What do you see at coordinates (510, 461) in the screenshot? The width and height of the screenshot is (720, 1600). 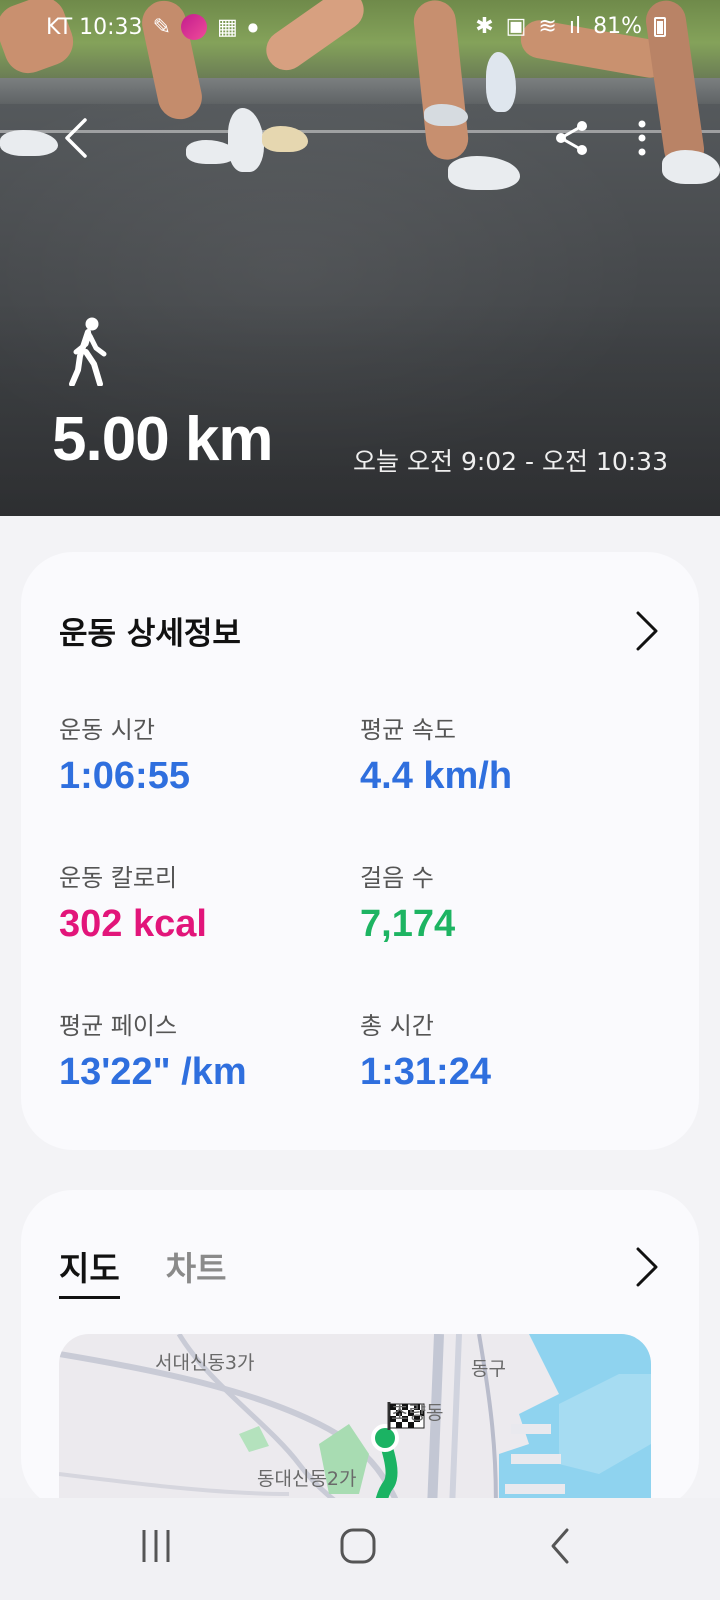 I see `workout-time-range: 오늘 오전 9:02 - 오전 10:33` at bounding box center [510, 461].